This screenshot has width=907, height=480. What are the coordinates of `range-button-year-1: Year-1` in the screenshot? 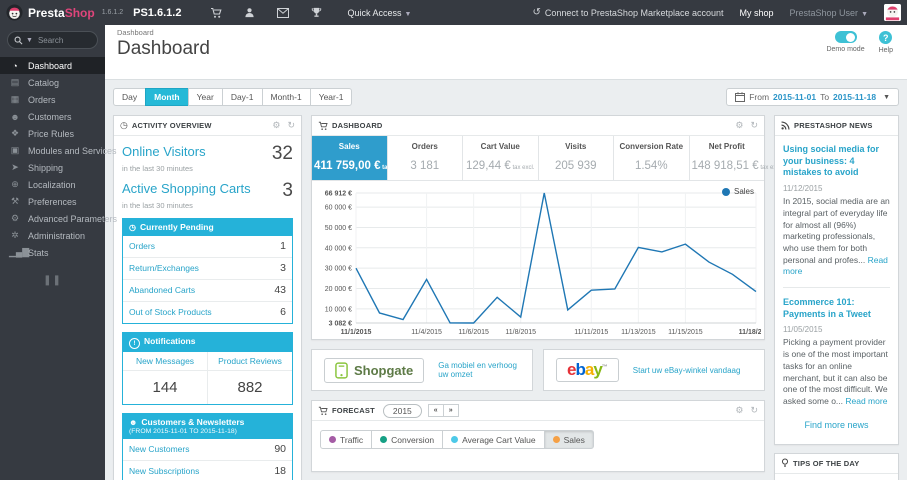 It's located at (331, 97).